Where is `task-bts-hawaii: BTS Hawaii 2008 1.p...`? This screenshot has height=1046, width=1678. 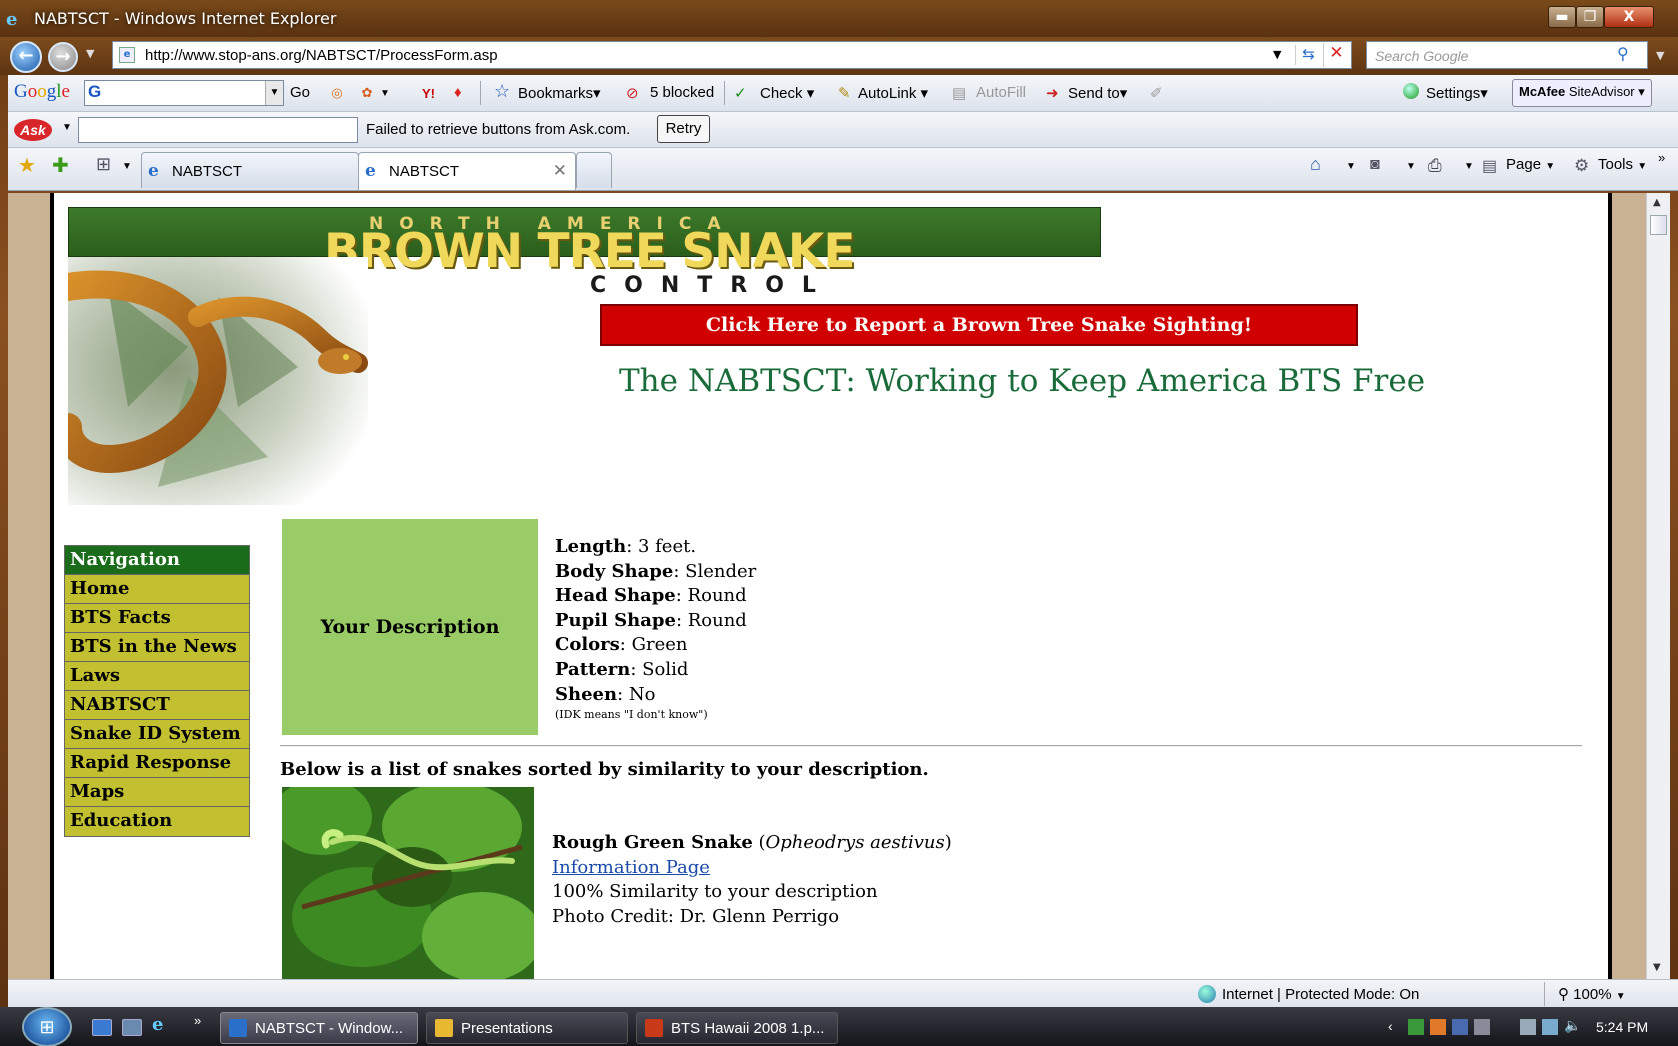 task-bts-hawaii: BTS Hawaii 2008 1.p... is located at coordinates (737, 1028).